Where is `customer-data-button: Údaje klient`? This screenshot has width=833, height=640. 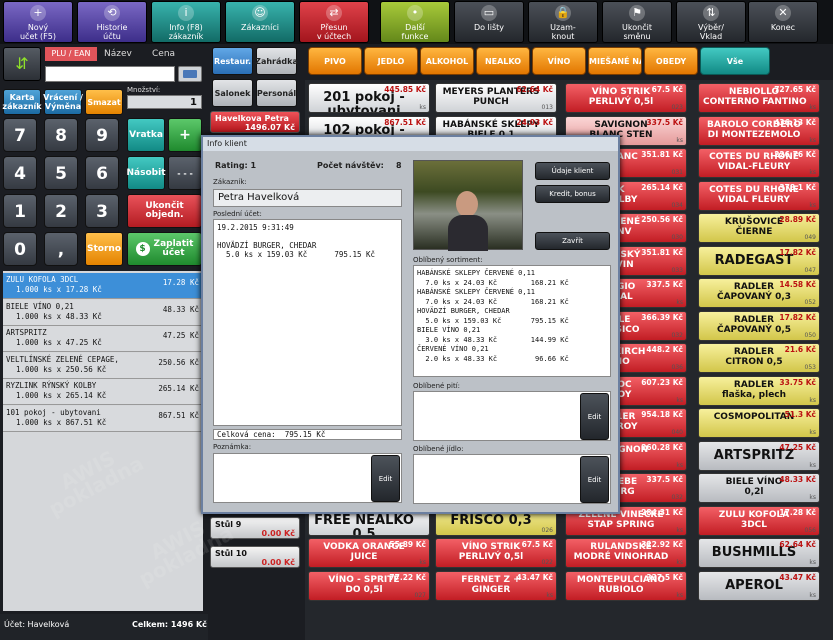 customer-data-button: Údaje klient is located at coordinates (572, 171).